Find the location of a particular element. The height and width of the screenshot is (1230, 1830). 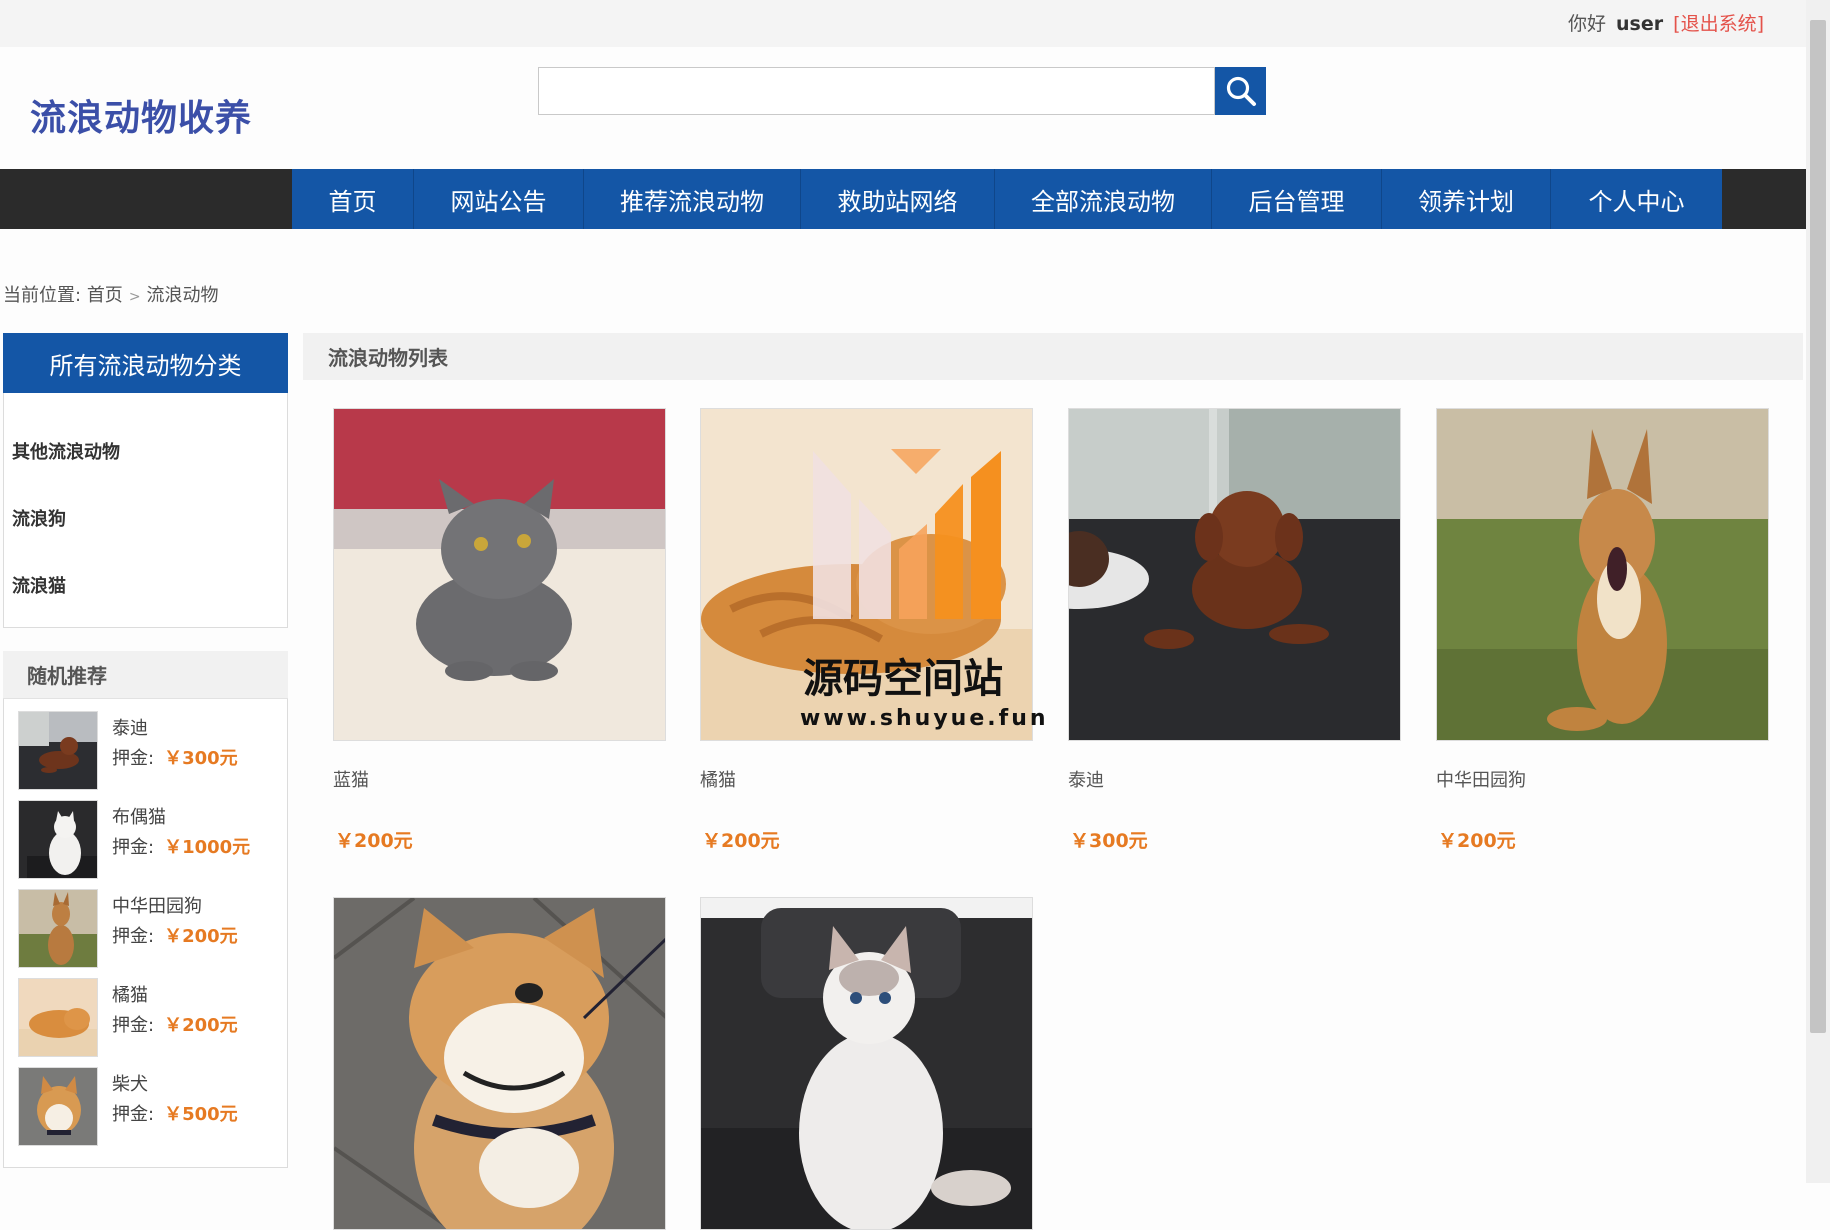

nav-item-all-animals: 全部流浪动物 is located at coordinates (1103, 199).